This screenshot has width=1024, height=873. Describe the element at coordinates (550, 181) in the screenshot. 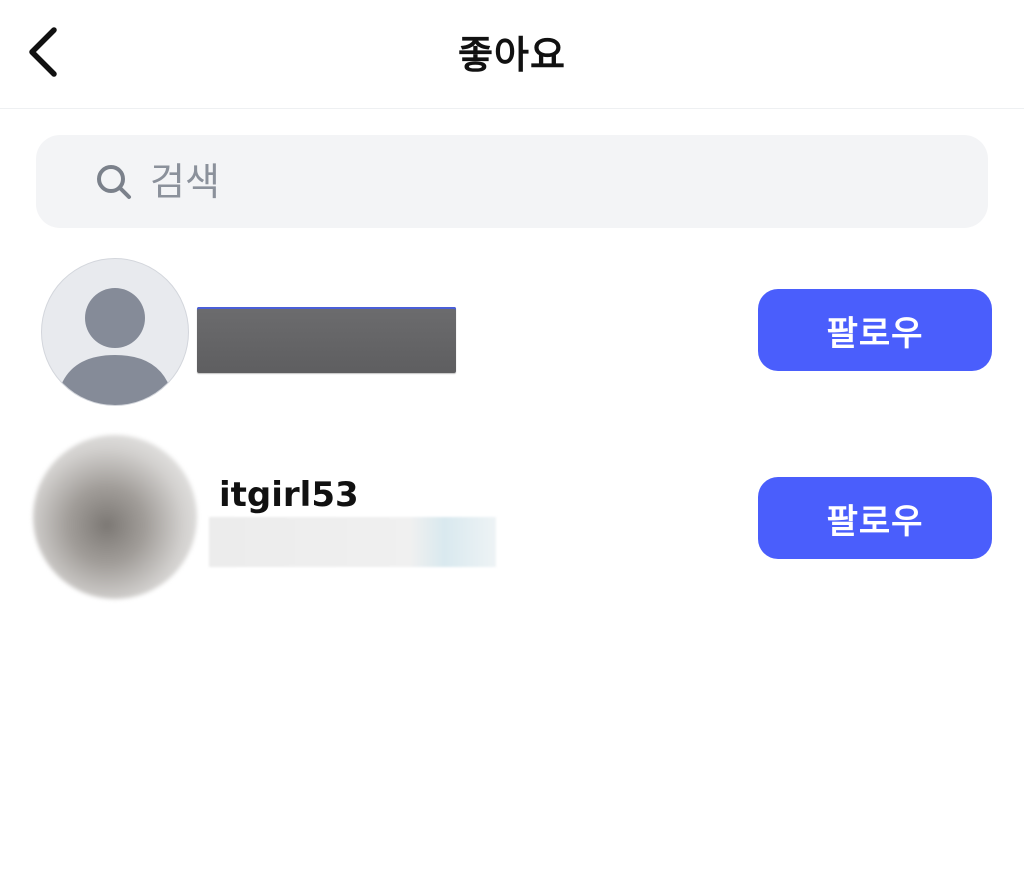

I see `search-input` at that location.